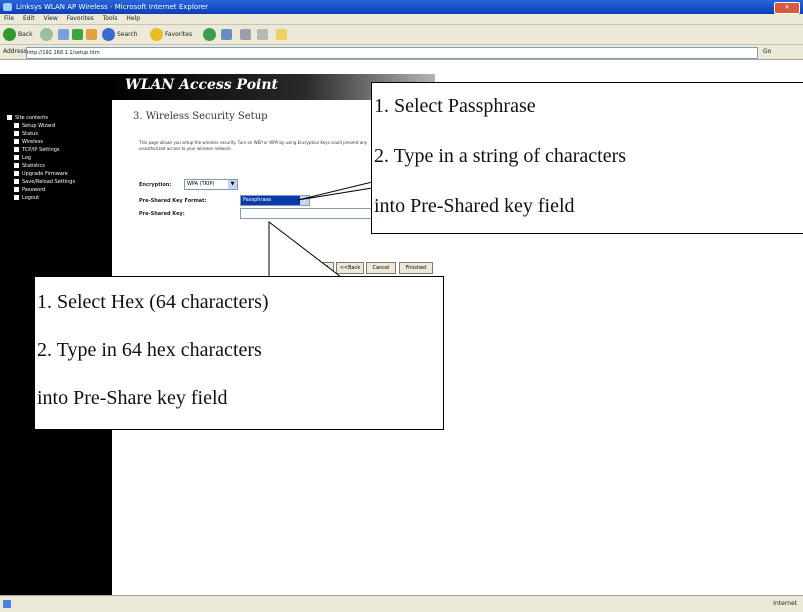 This screenshot has height=612, width=803. I want to click on callout-hex-line3: into Pre-Share key field, so click(132, 398).